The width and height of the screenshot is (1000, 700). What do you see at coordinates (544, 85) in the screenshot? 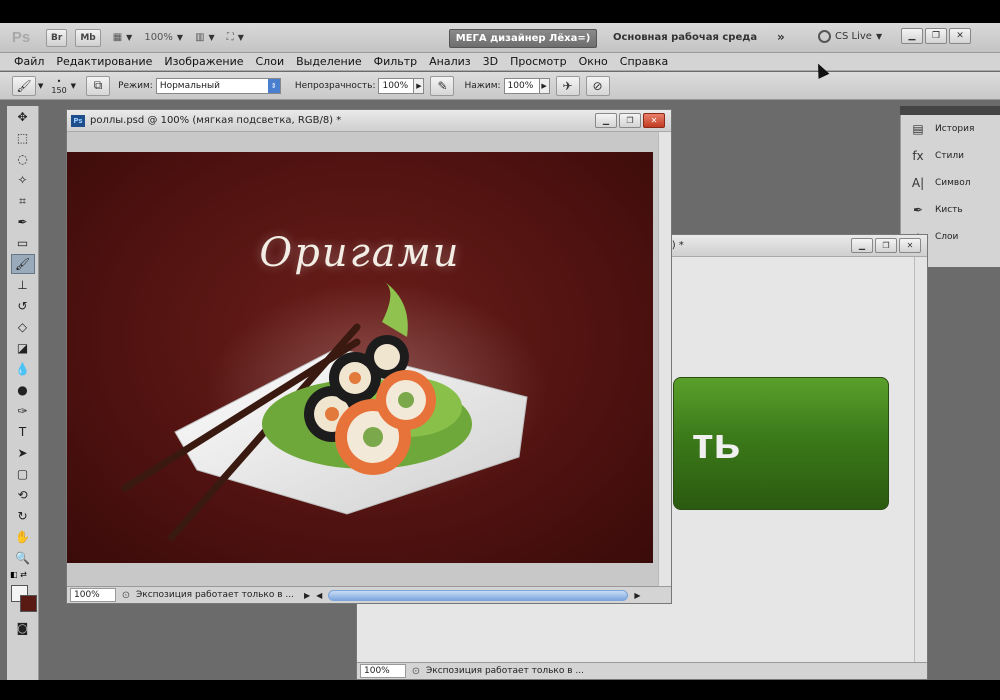
I see `flow-slider-toggle: ▶` at bounding box center [544, 85].